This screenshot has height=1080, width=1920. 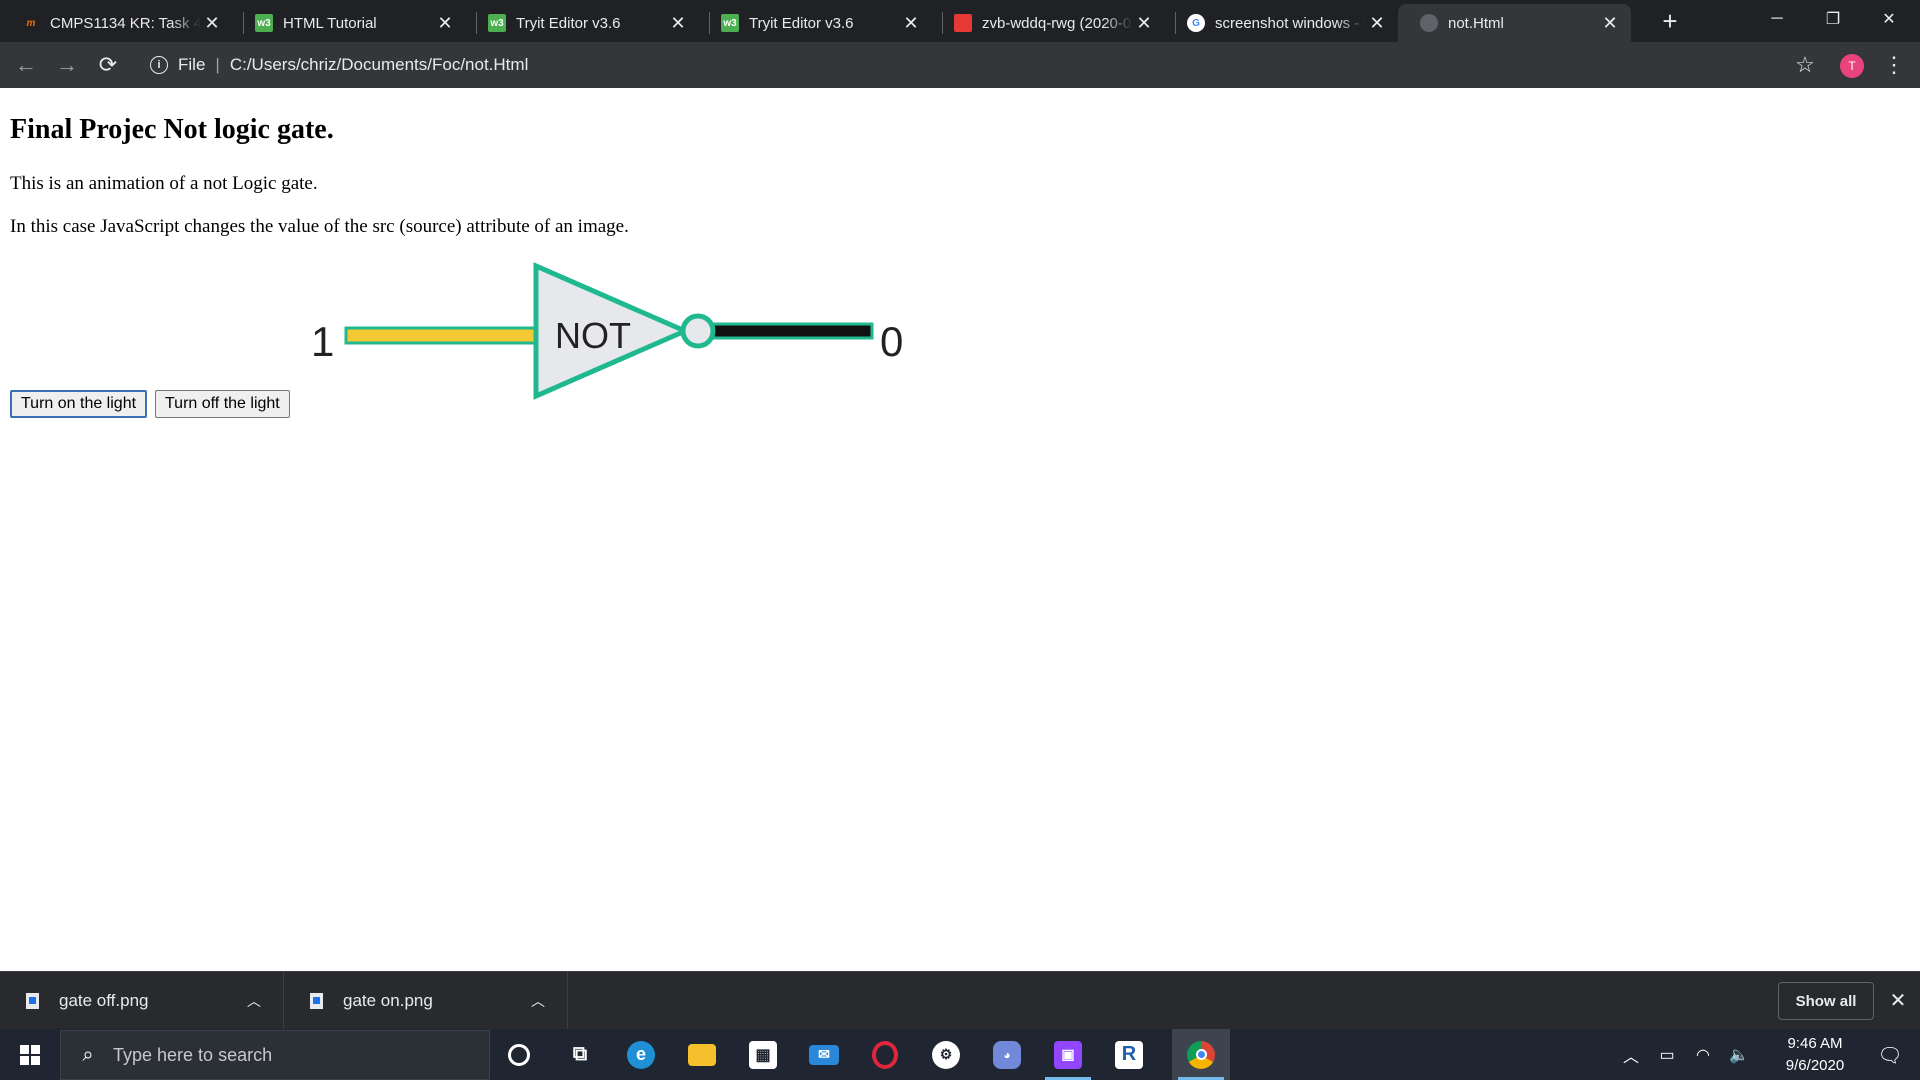 I want to click on opera-button, so click(x=885, y=1054).